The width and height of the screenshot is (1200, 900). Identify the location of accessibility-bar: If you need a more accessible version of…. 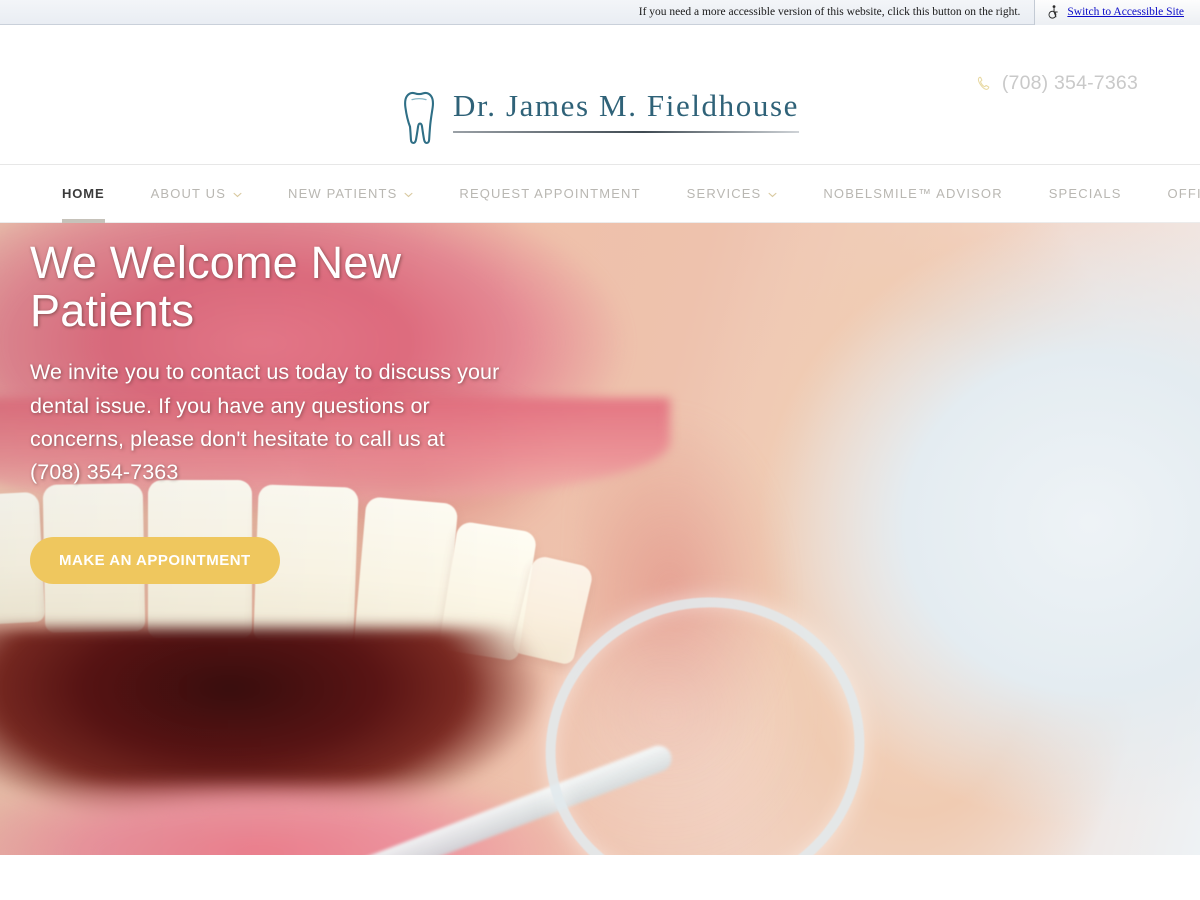
(600, 12).